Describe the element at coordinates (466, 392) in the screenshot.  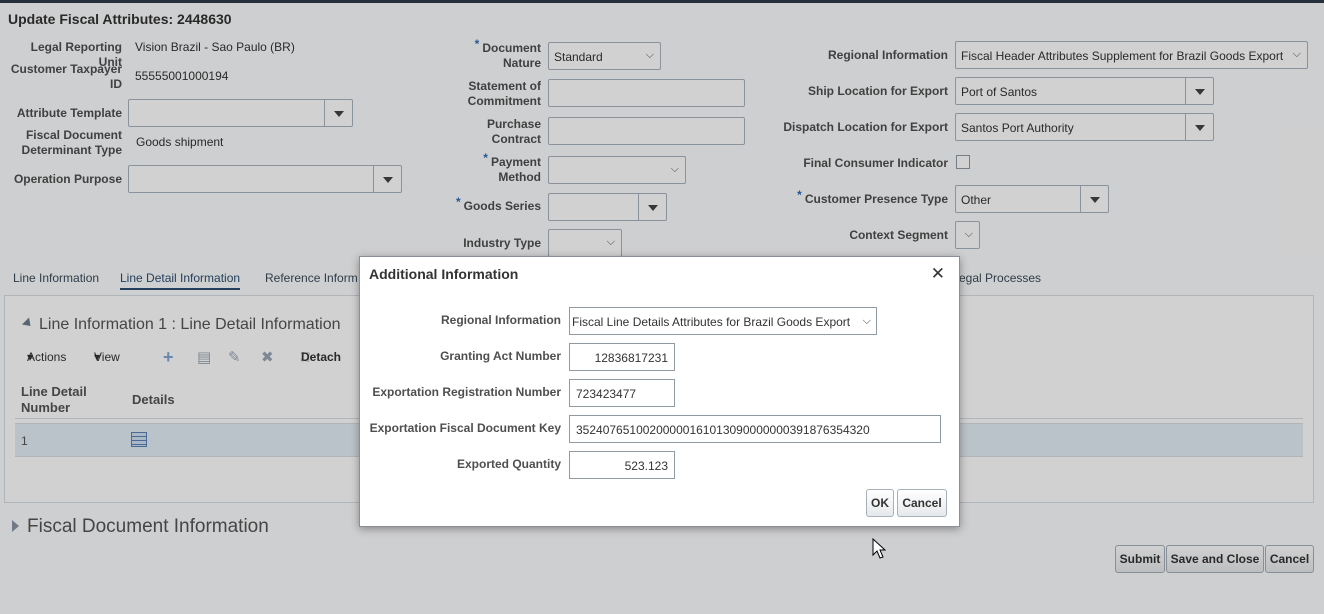
I see `exportation-registration-number-label: Exportation Registration Number` at that location.